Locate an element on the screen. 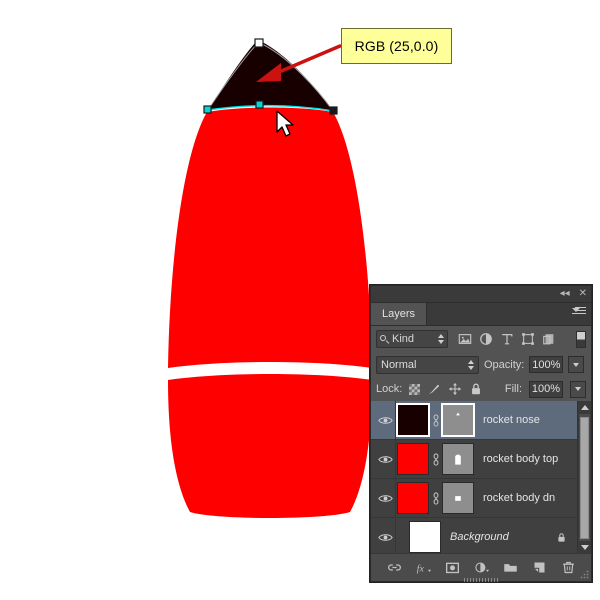  layer-thumbnail-background is located at coordinates (425, 537).